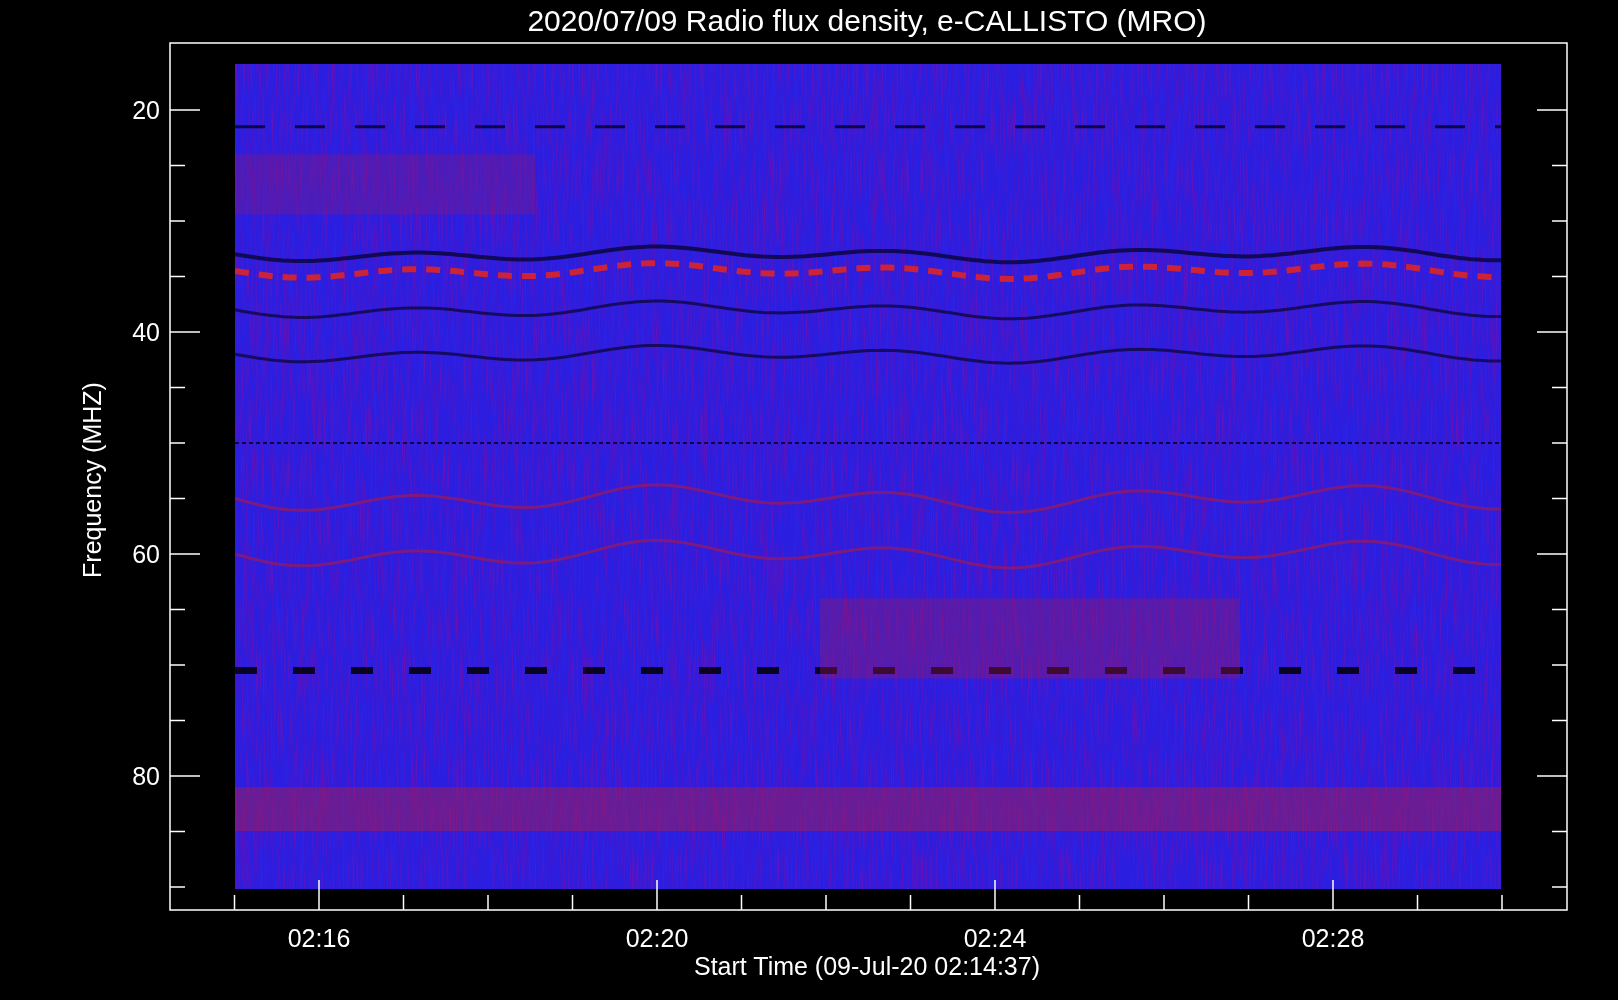 The height and width of the screenshot is (1000, 1618). Describe the element at coordinates (146, 776) in the screenshot. I see `y-tick-label: 80` at that location.